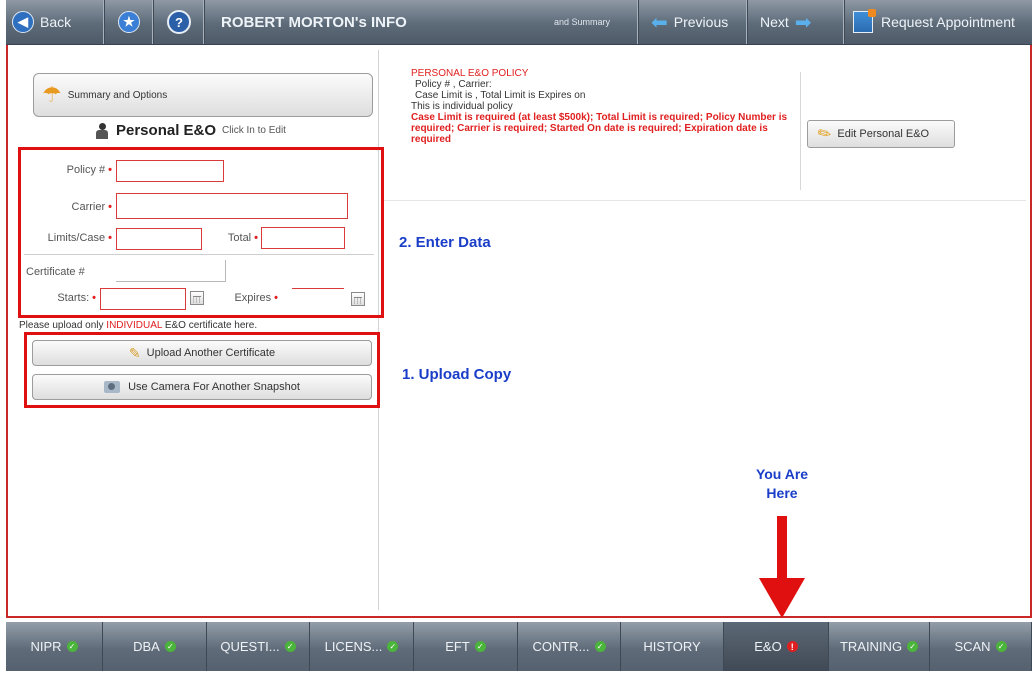 This screenshot has width=1036, height=677. What do you see at coordinates (462, 106) in the screenshot?
I see `policy-line-3: This is individual policy` at bounding box center [462, 106].